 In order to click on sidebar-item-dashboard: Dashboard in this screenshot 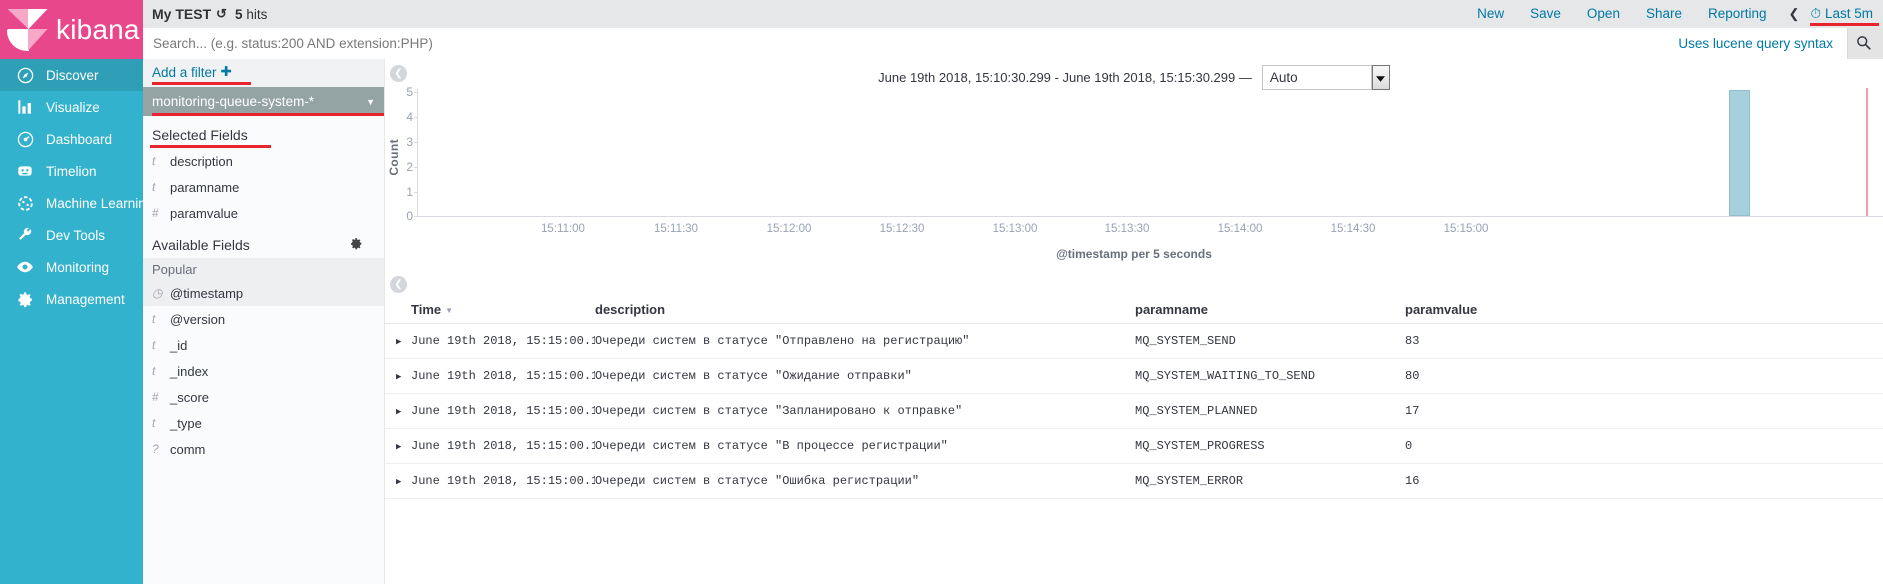, I will do `click(71, 139)`.